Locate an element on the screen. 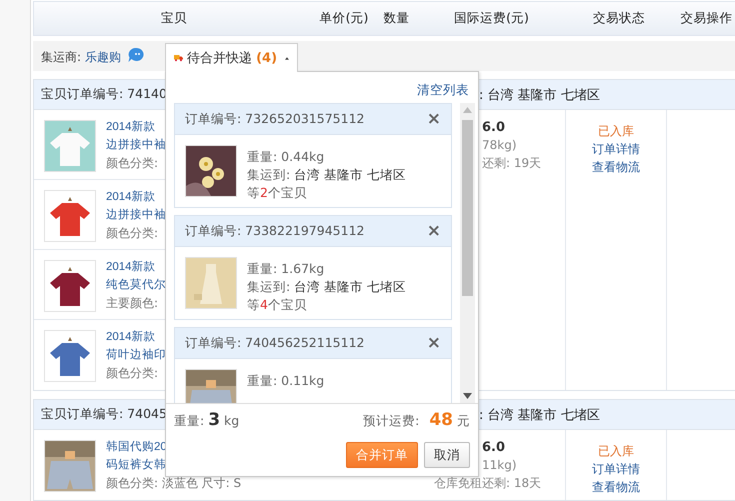 The image size is (735, 501). column-header: 宝贝 is located at coordinates (174, 19).